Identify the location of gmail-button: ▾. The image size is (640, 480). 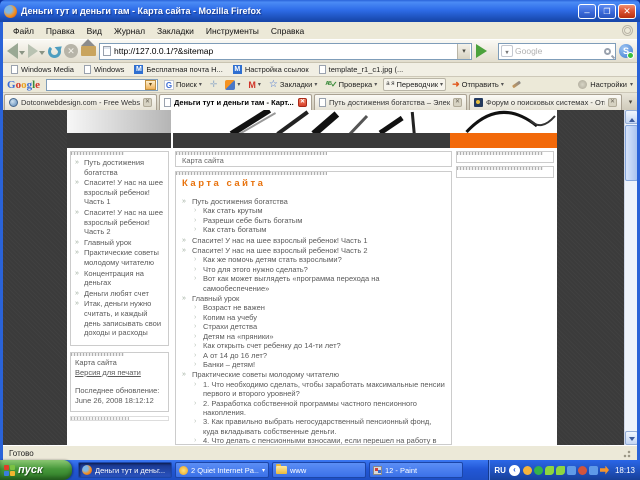
(254, 85).